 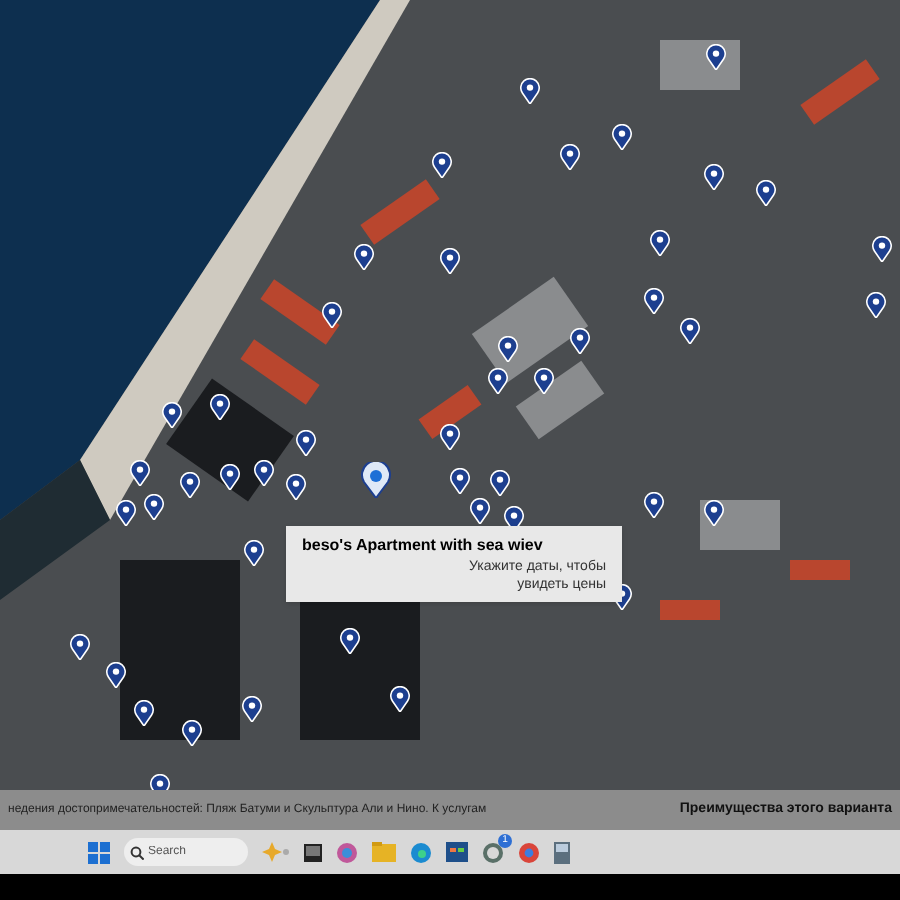 I want to click on start-icon, so click(x=99, y=852).